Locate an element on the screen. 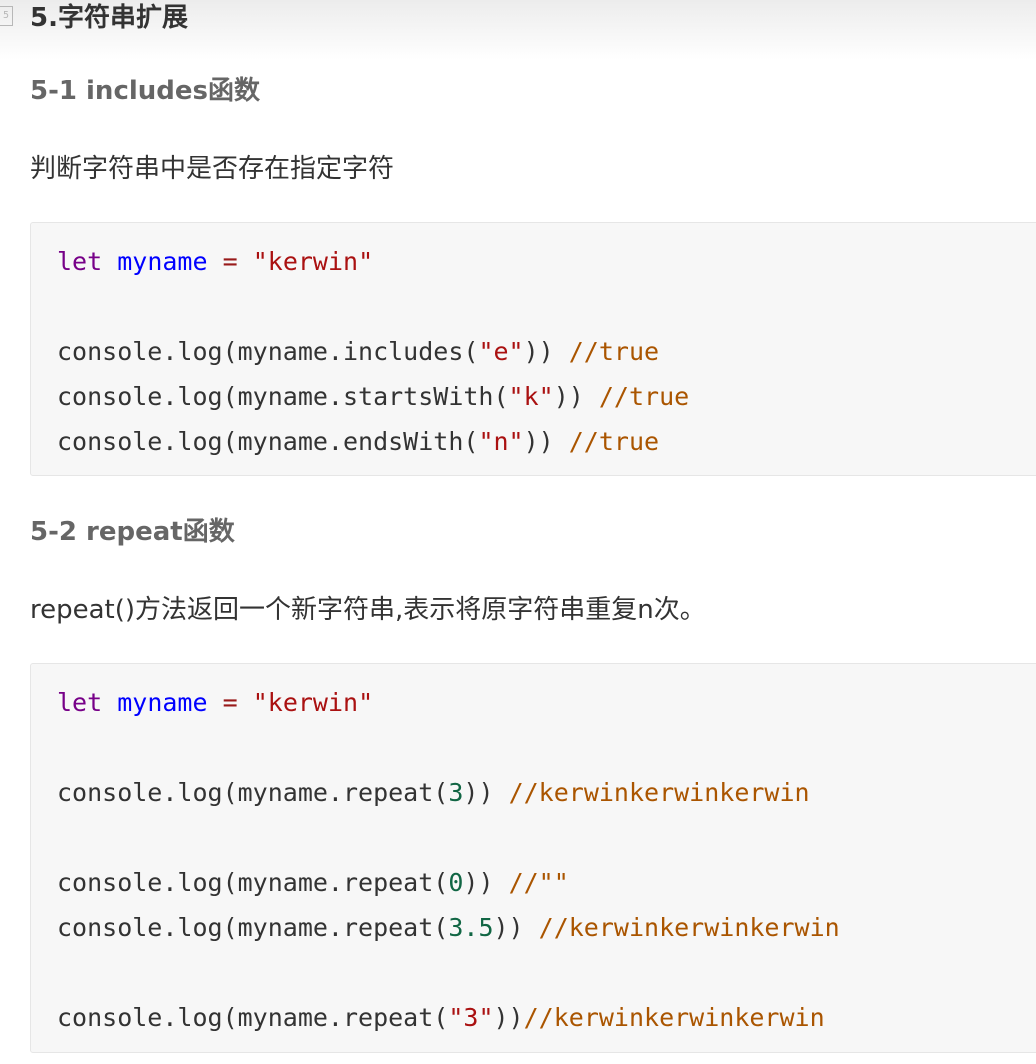  code-comment: //"" is located at coordinates (538, 882).